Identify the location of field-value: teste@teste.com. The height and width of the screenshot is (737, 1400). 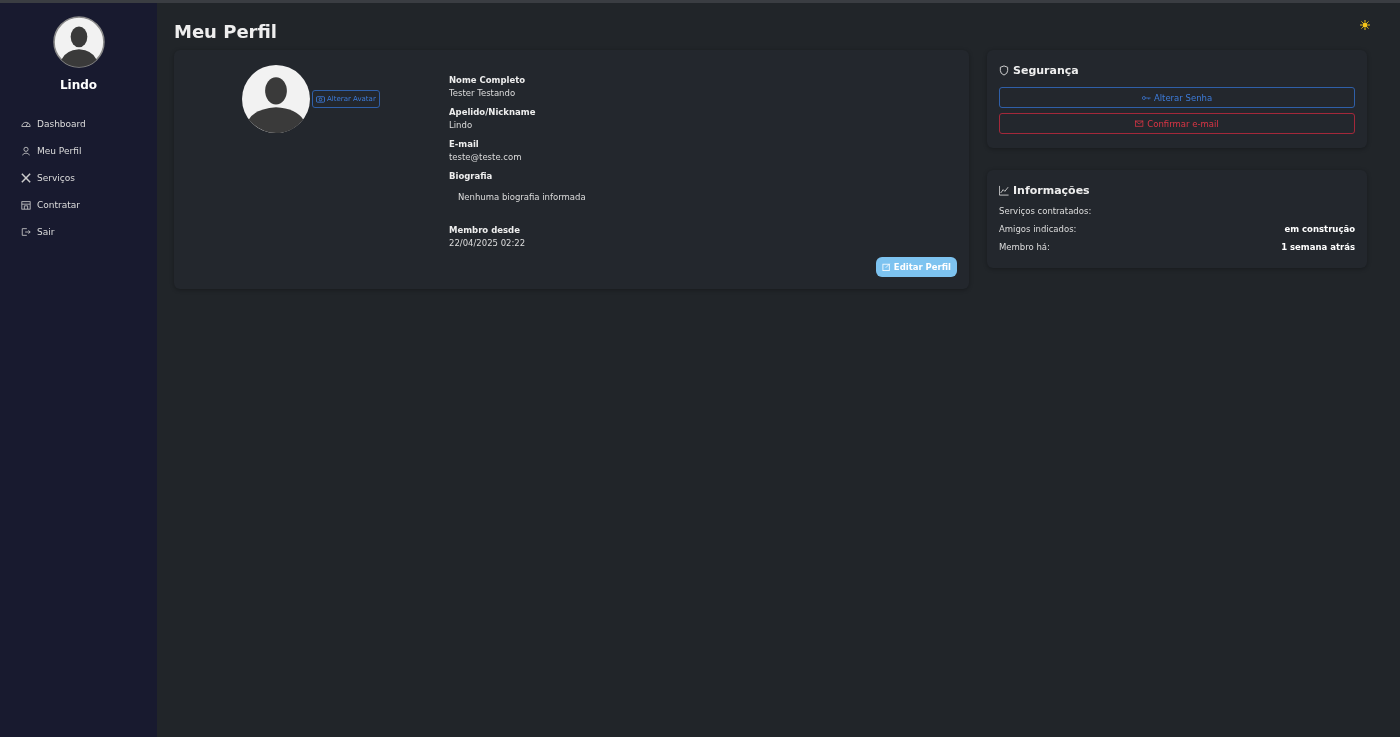
(486, 157).